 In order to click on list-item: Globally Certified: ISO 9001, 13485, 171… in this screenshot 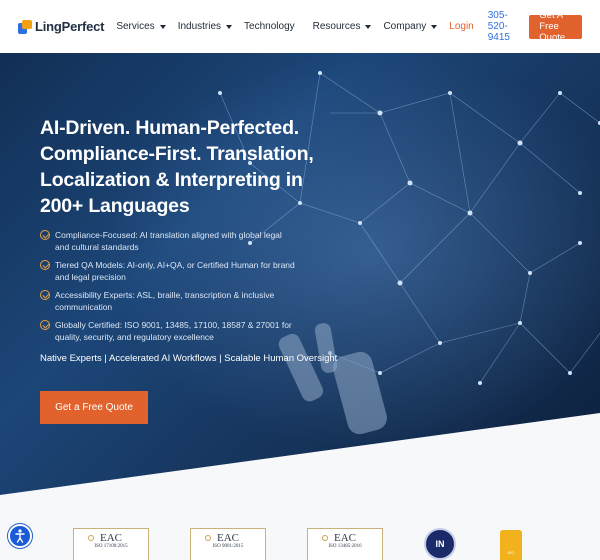, I will do `click(190, 331)`.